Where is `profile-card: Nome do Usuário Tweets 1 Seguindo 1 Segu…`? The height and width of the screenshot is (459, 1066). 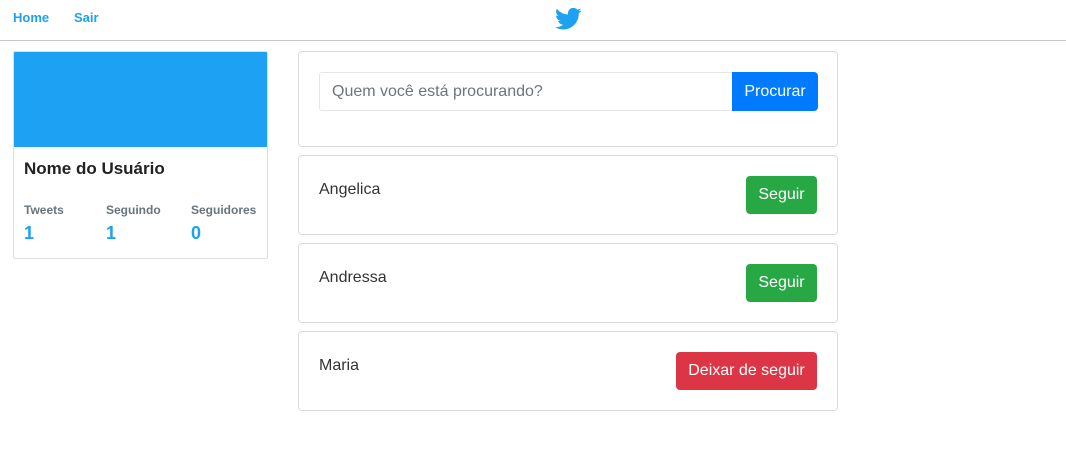
profile-card: Nome do Usuário Tweets 1 Seguindo 1 Segu… is located at coordinates (140, 155).